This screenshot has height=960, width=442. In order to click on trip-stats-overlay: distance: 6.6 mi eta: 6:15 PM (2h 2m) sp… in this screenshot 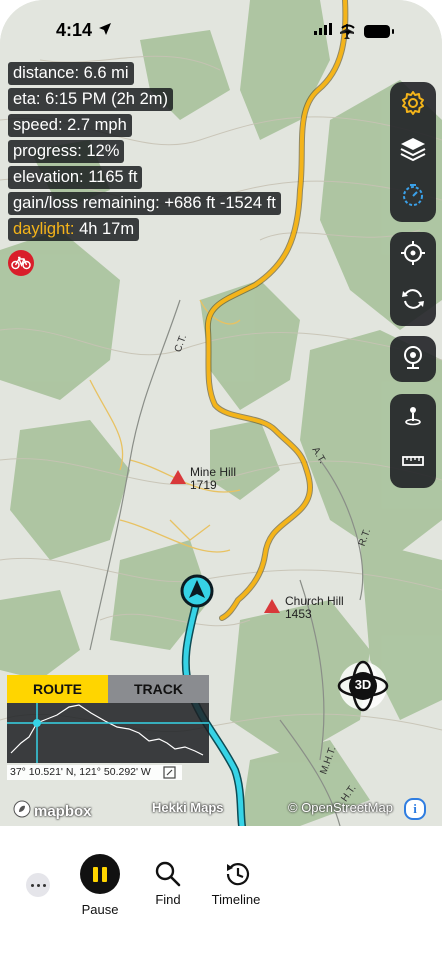, I will do `click(144, 153)`.